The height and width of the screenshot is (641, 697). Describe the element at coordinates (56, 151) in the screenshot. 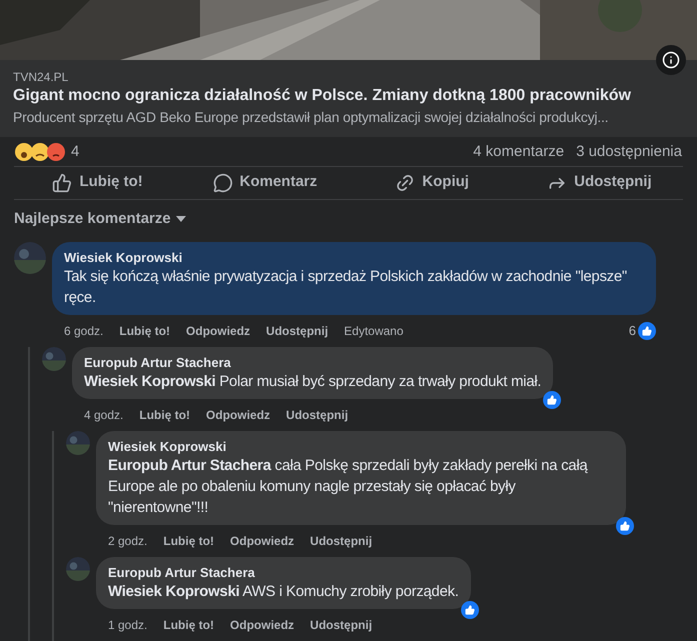

I see `angry-reaction-icon` at that location.